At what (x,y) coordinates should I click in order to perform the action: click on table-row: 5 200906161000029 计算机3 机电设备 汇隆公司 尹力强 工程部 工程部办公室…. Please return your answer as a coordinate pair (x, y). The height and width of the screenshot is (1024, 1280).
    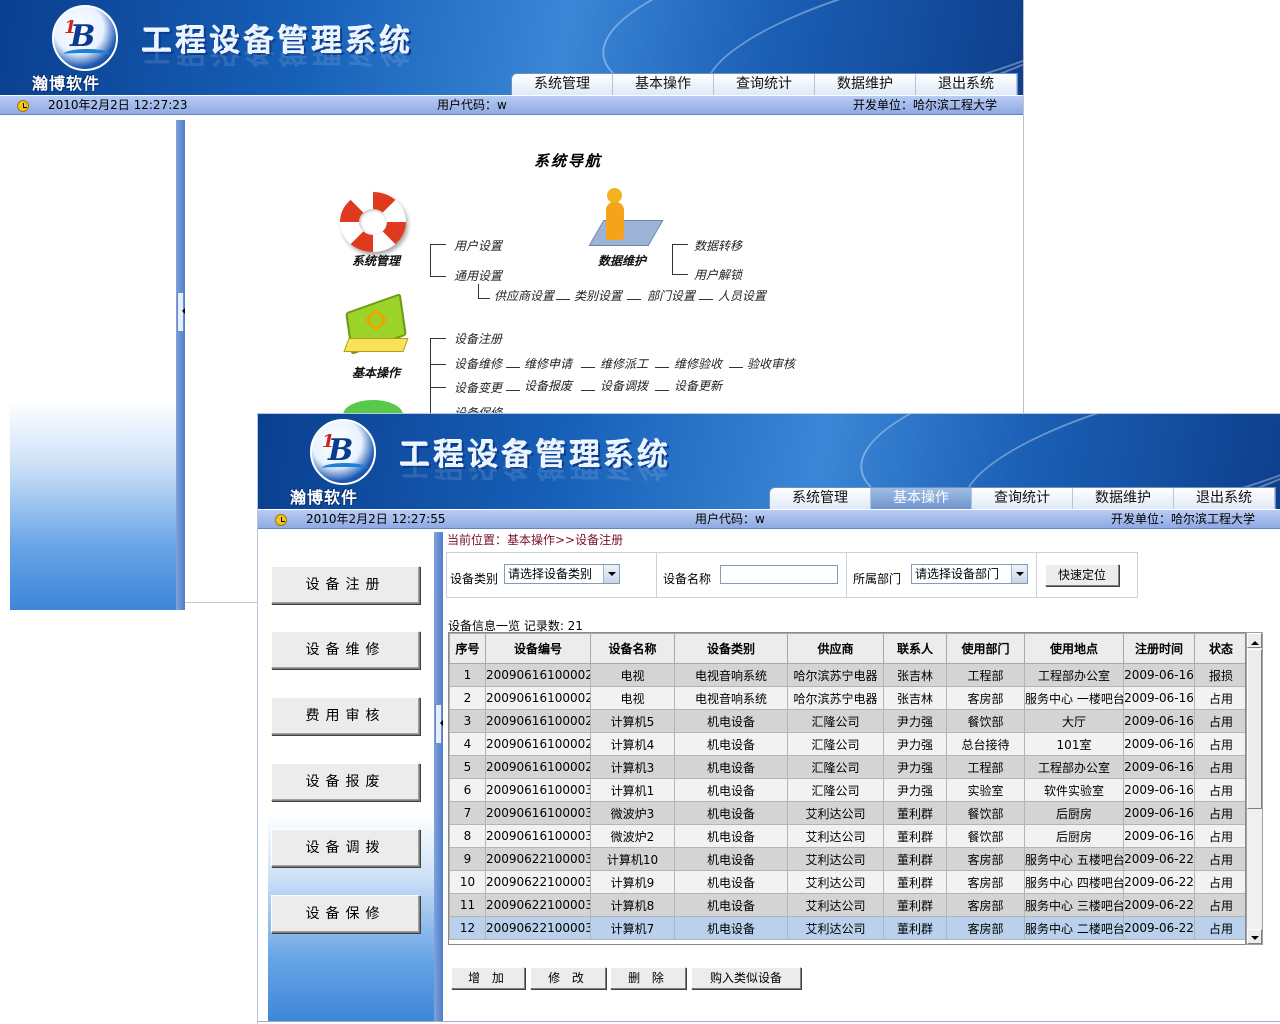
    Looking at the image, I should click on (847, 767).